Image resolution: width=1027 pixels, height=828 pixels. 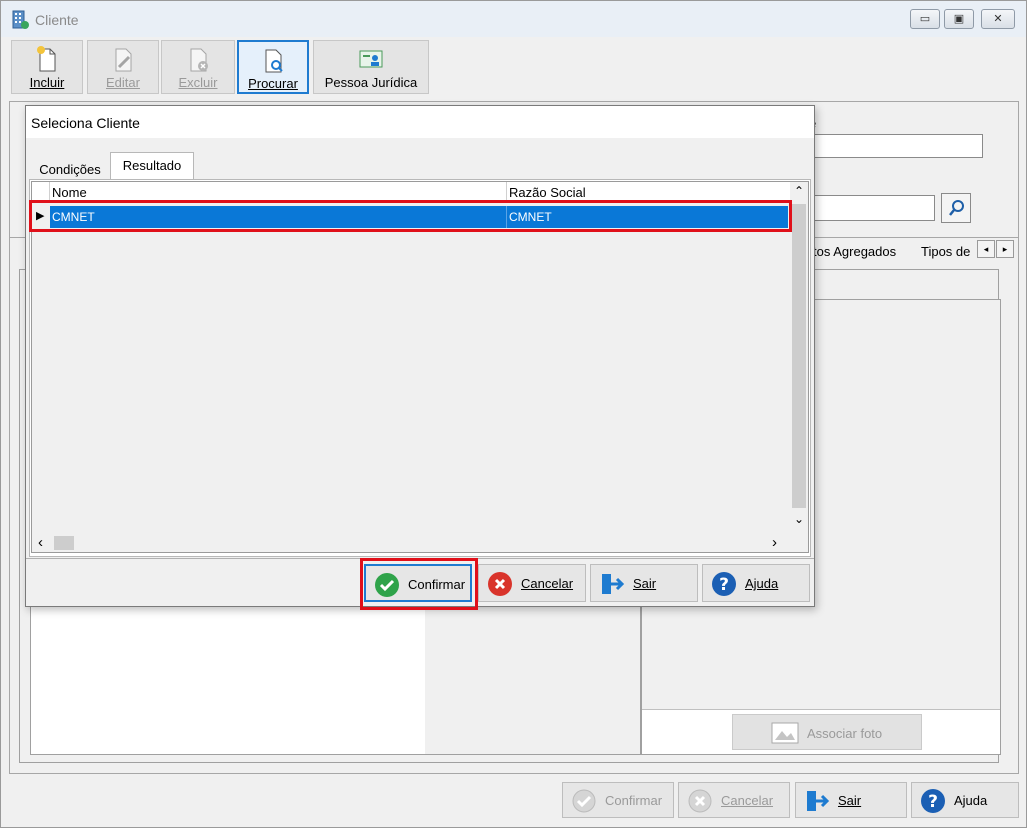 I want to click on new-document-icon, so click(x=46, y=59).